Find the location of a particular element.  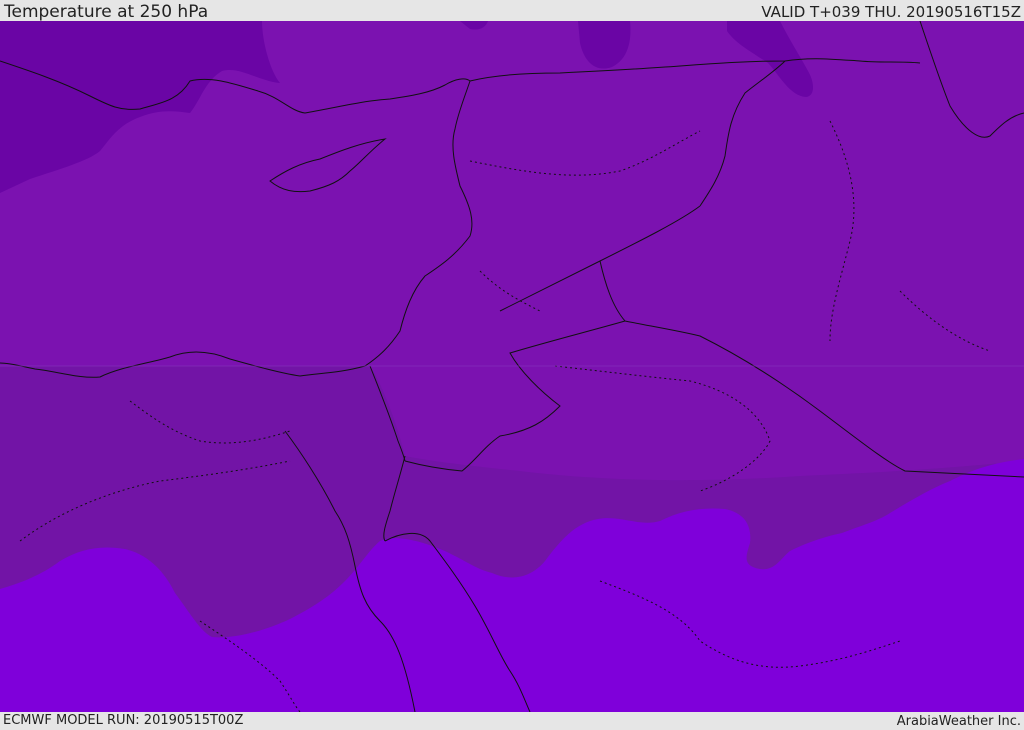

model-run-label: ECMWF MODEL RUN: 20190515T00Z is located at coordinates (123, 720).